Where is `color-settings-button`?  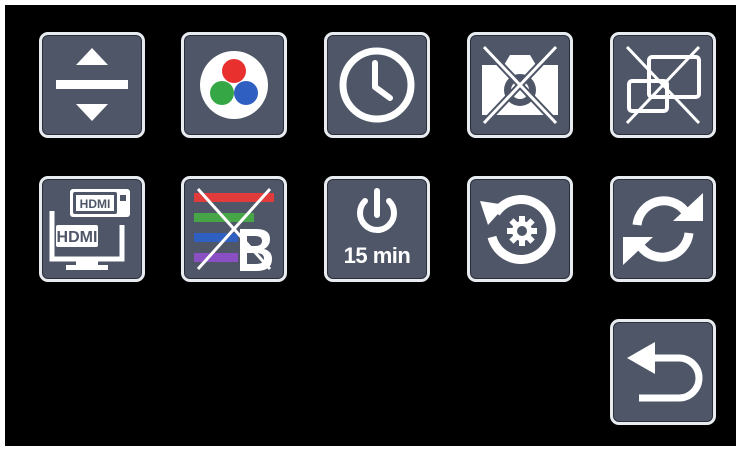
color-settings-button is located at coordinates (234, 85).